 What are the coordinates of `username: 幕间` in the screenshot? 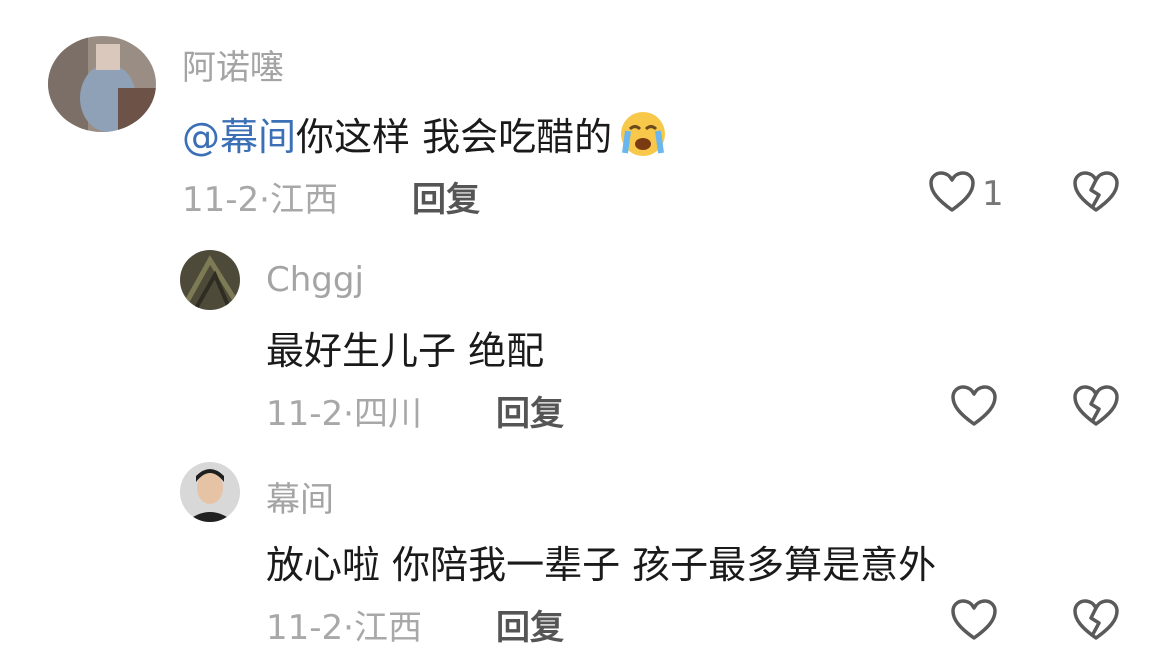 It's located at (300, 496).